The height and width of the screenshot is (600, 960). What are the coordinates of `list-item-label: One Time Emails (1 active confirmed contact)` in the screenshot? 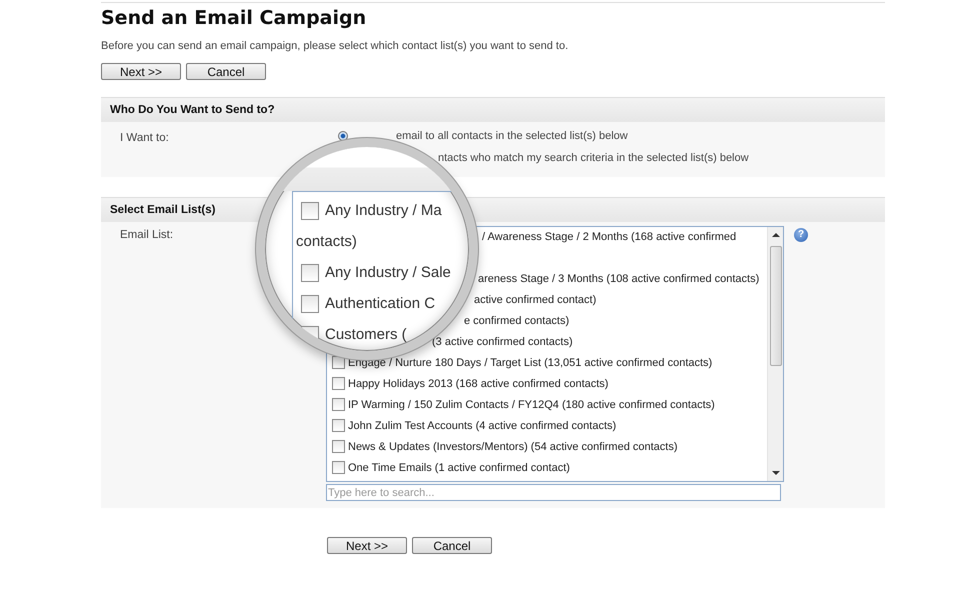 It's located at (459, 468).